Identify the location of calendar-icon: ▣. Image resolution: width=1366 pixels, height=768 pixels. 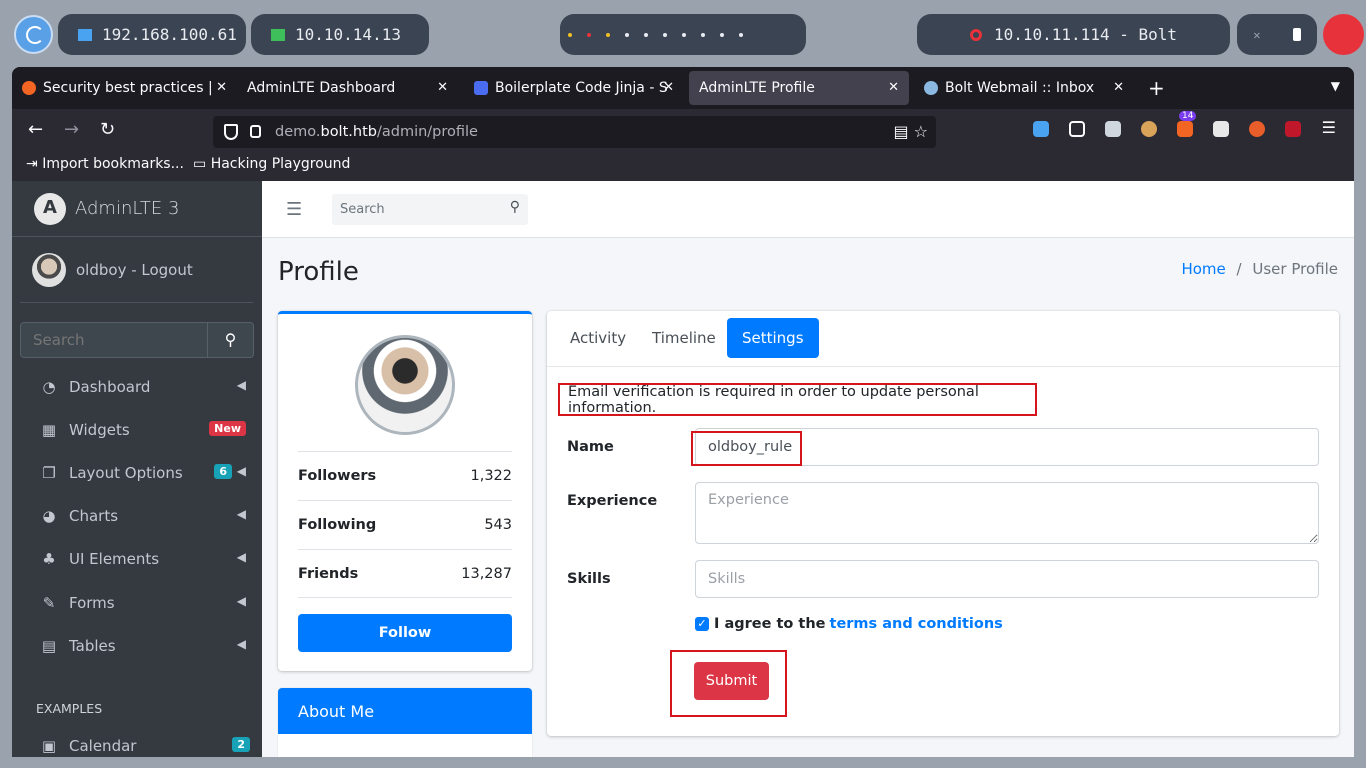
(49, 746).